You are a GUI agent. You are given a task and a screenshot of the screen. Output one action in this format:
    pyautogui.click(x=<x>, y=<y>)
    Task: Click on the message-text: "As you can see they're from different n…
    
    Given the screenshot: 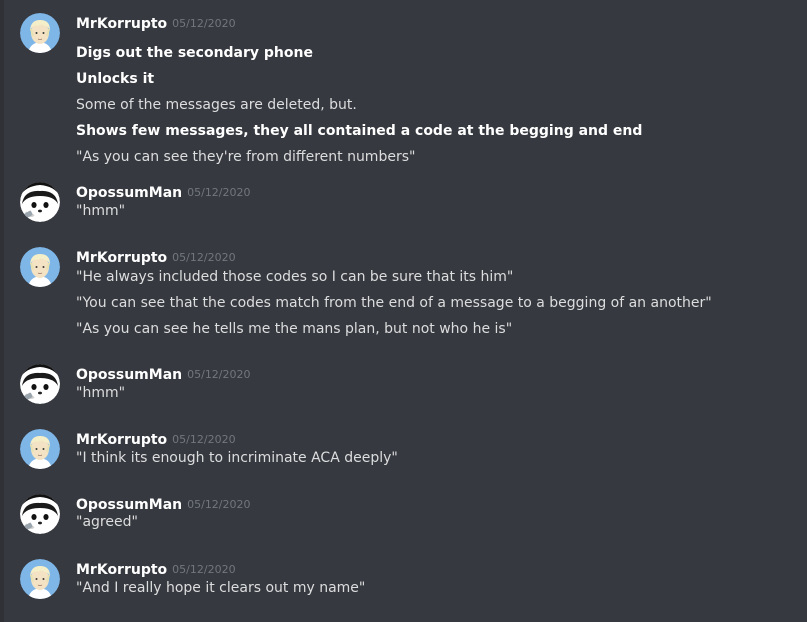 What is the action you would take?
    pyautogui.click(x=246, y=157)
    